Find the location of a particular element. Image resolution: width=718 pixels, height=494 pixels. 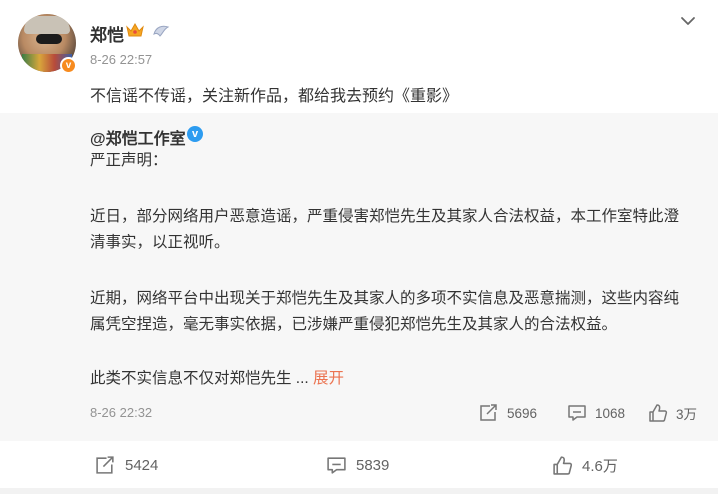

like-count: 4.6万 is located at coordinates (600, 466).